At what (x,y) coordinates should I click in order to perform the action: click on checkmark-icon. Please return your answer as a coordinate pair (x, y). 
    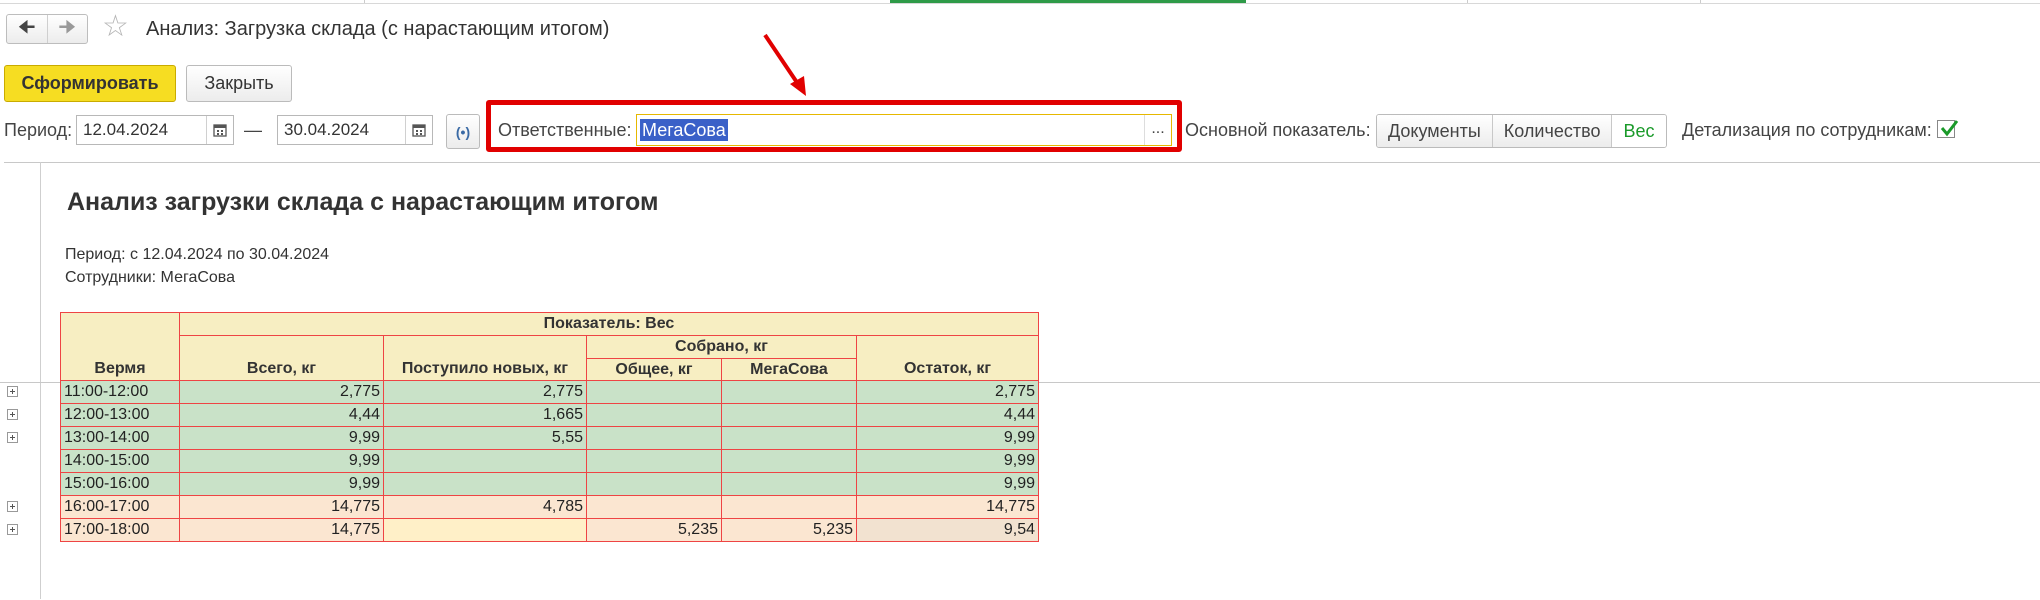
    Looking at the image, I should click on (1949, 128).